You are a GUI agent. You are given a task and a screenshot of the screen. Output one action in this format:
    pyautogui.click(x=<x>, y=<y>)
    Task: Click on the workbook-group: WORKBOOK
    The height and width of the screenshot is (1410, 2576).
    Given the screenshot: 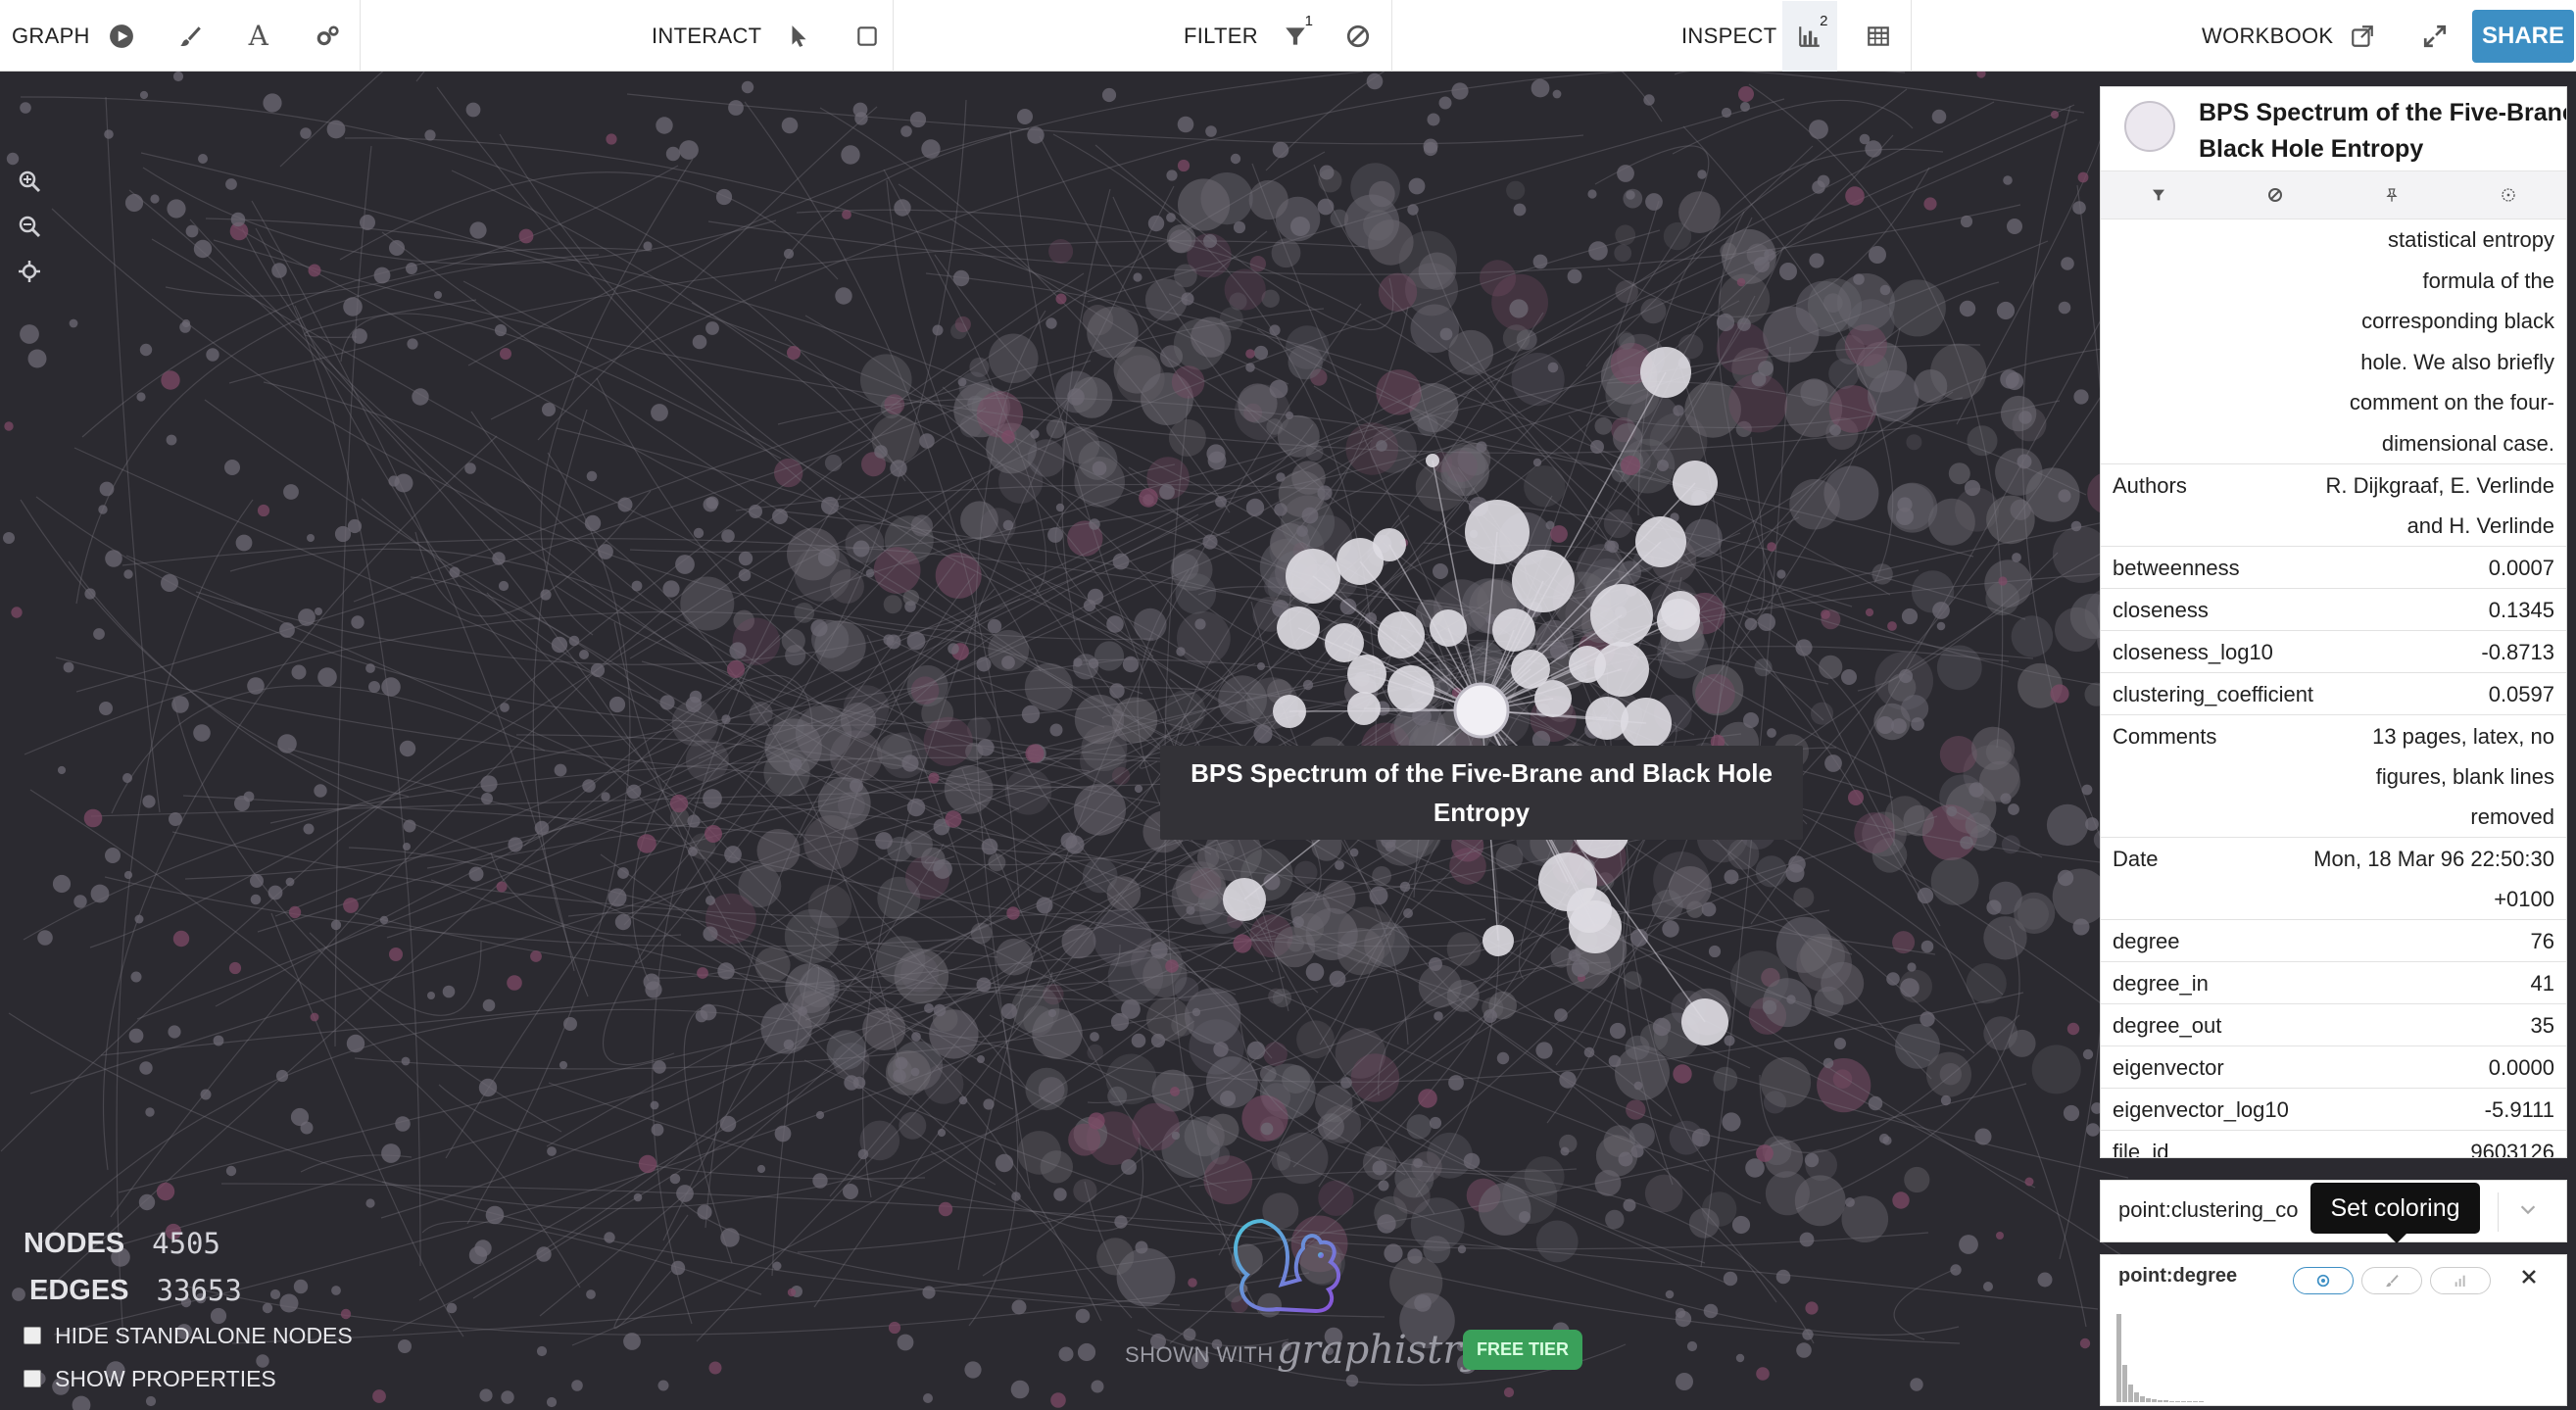 What is the action you would take?
    pyautogui.click(x=2332, y=36)
    